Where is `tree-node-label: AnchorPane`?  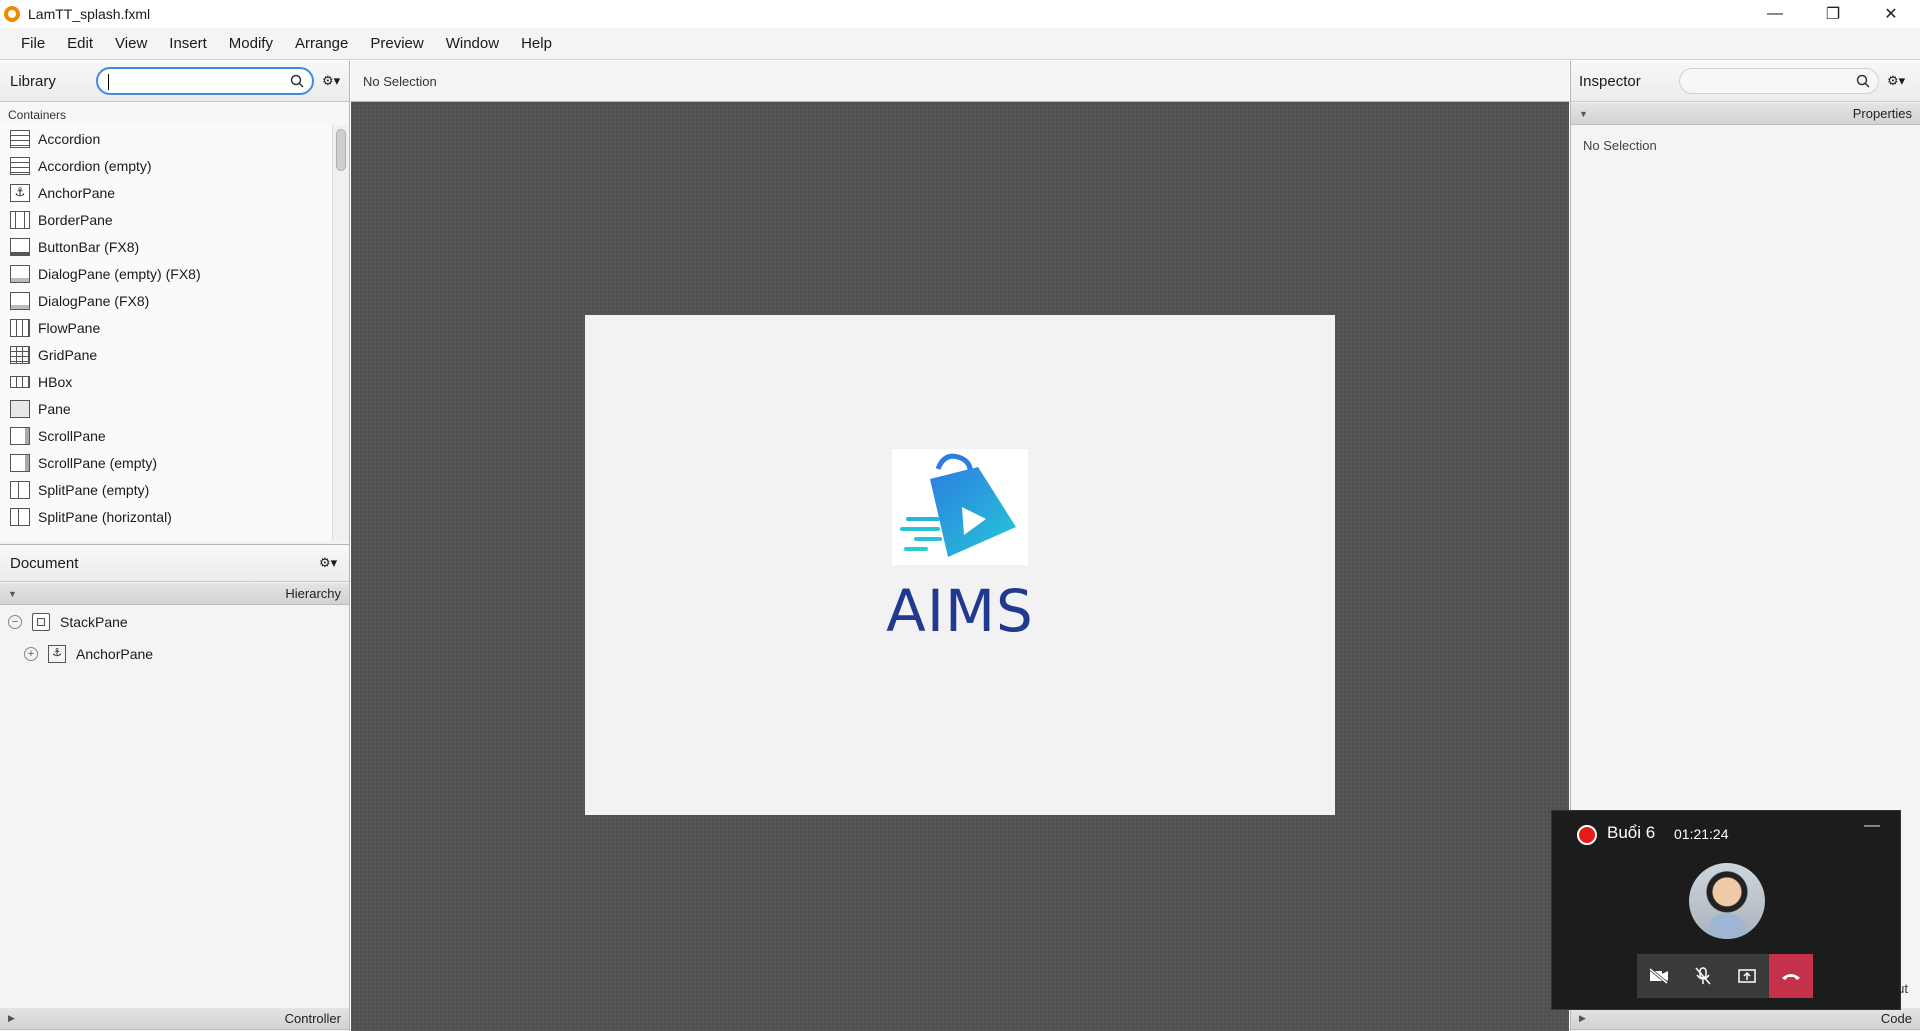 tree-node-label: AnchorPane is located at coordinates (115, 654).